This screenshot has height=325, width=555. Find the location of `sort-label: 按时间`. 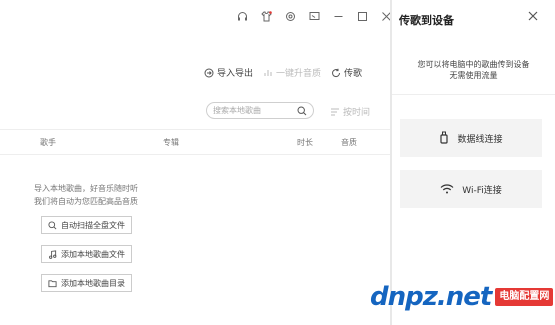

sort-label: 按时间 is located at coordinates (357, 113).